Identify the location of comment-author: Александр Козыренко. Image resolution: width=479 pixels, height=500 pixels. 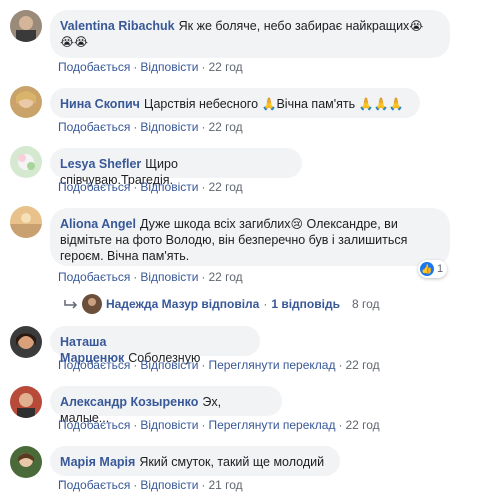
(129, 402).